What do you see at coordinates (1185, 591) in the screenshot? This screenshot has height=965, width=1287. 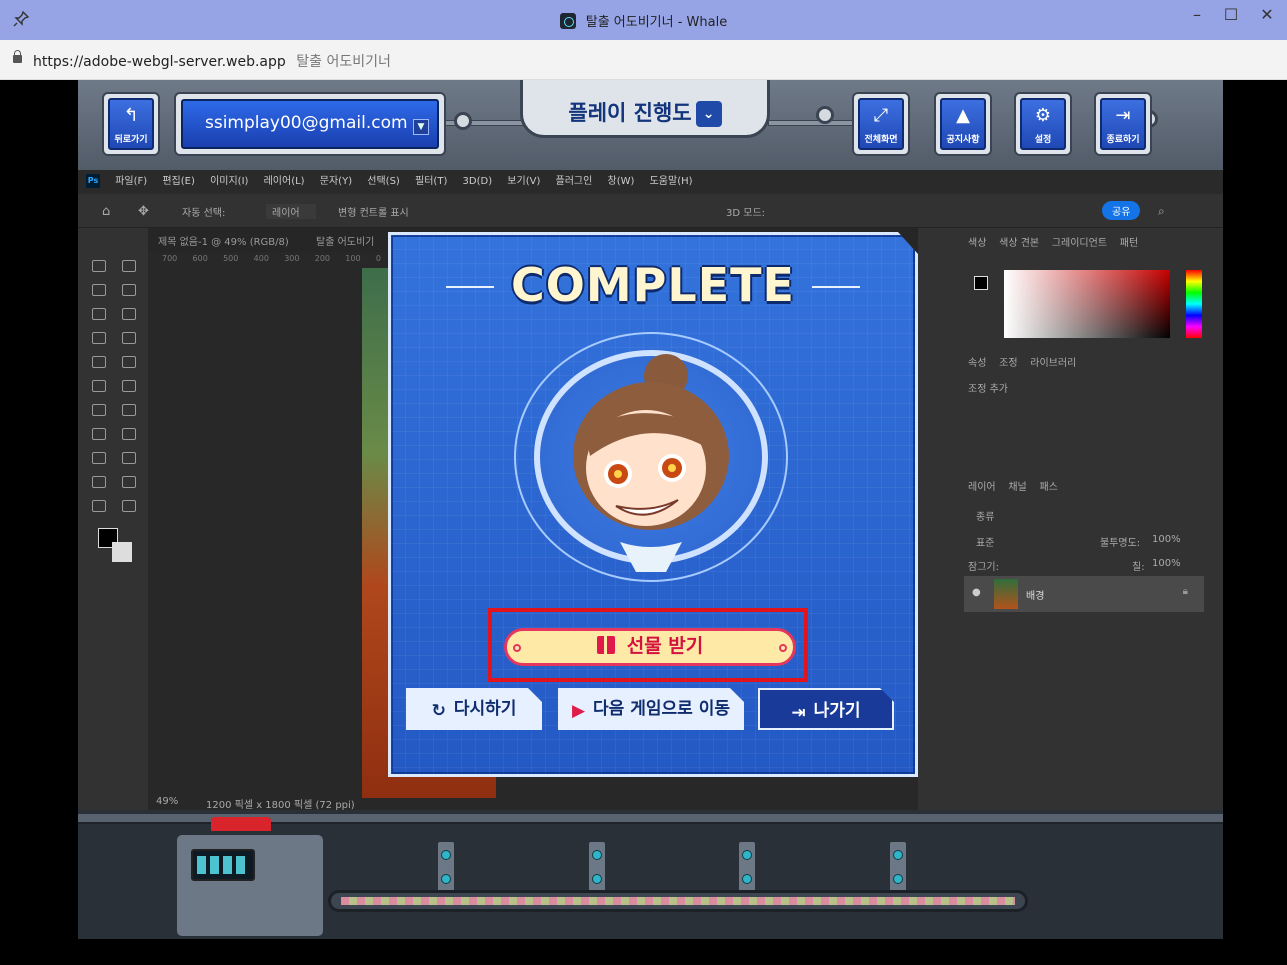 I see `lock-icon: 🔒︎` at bounding box center [1185, 591].